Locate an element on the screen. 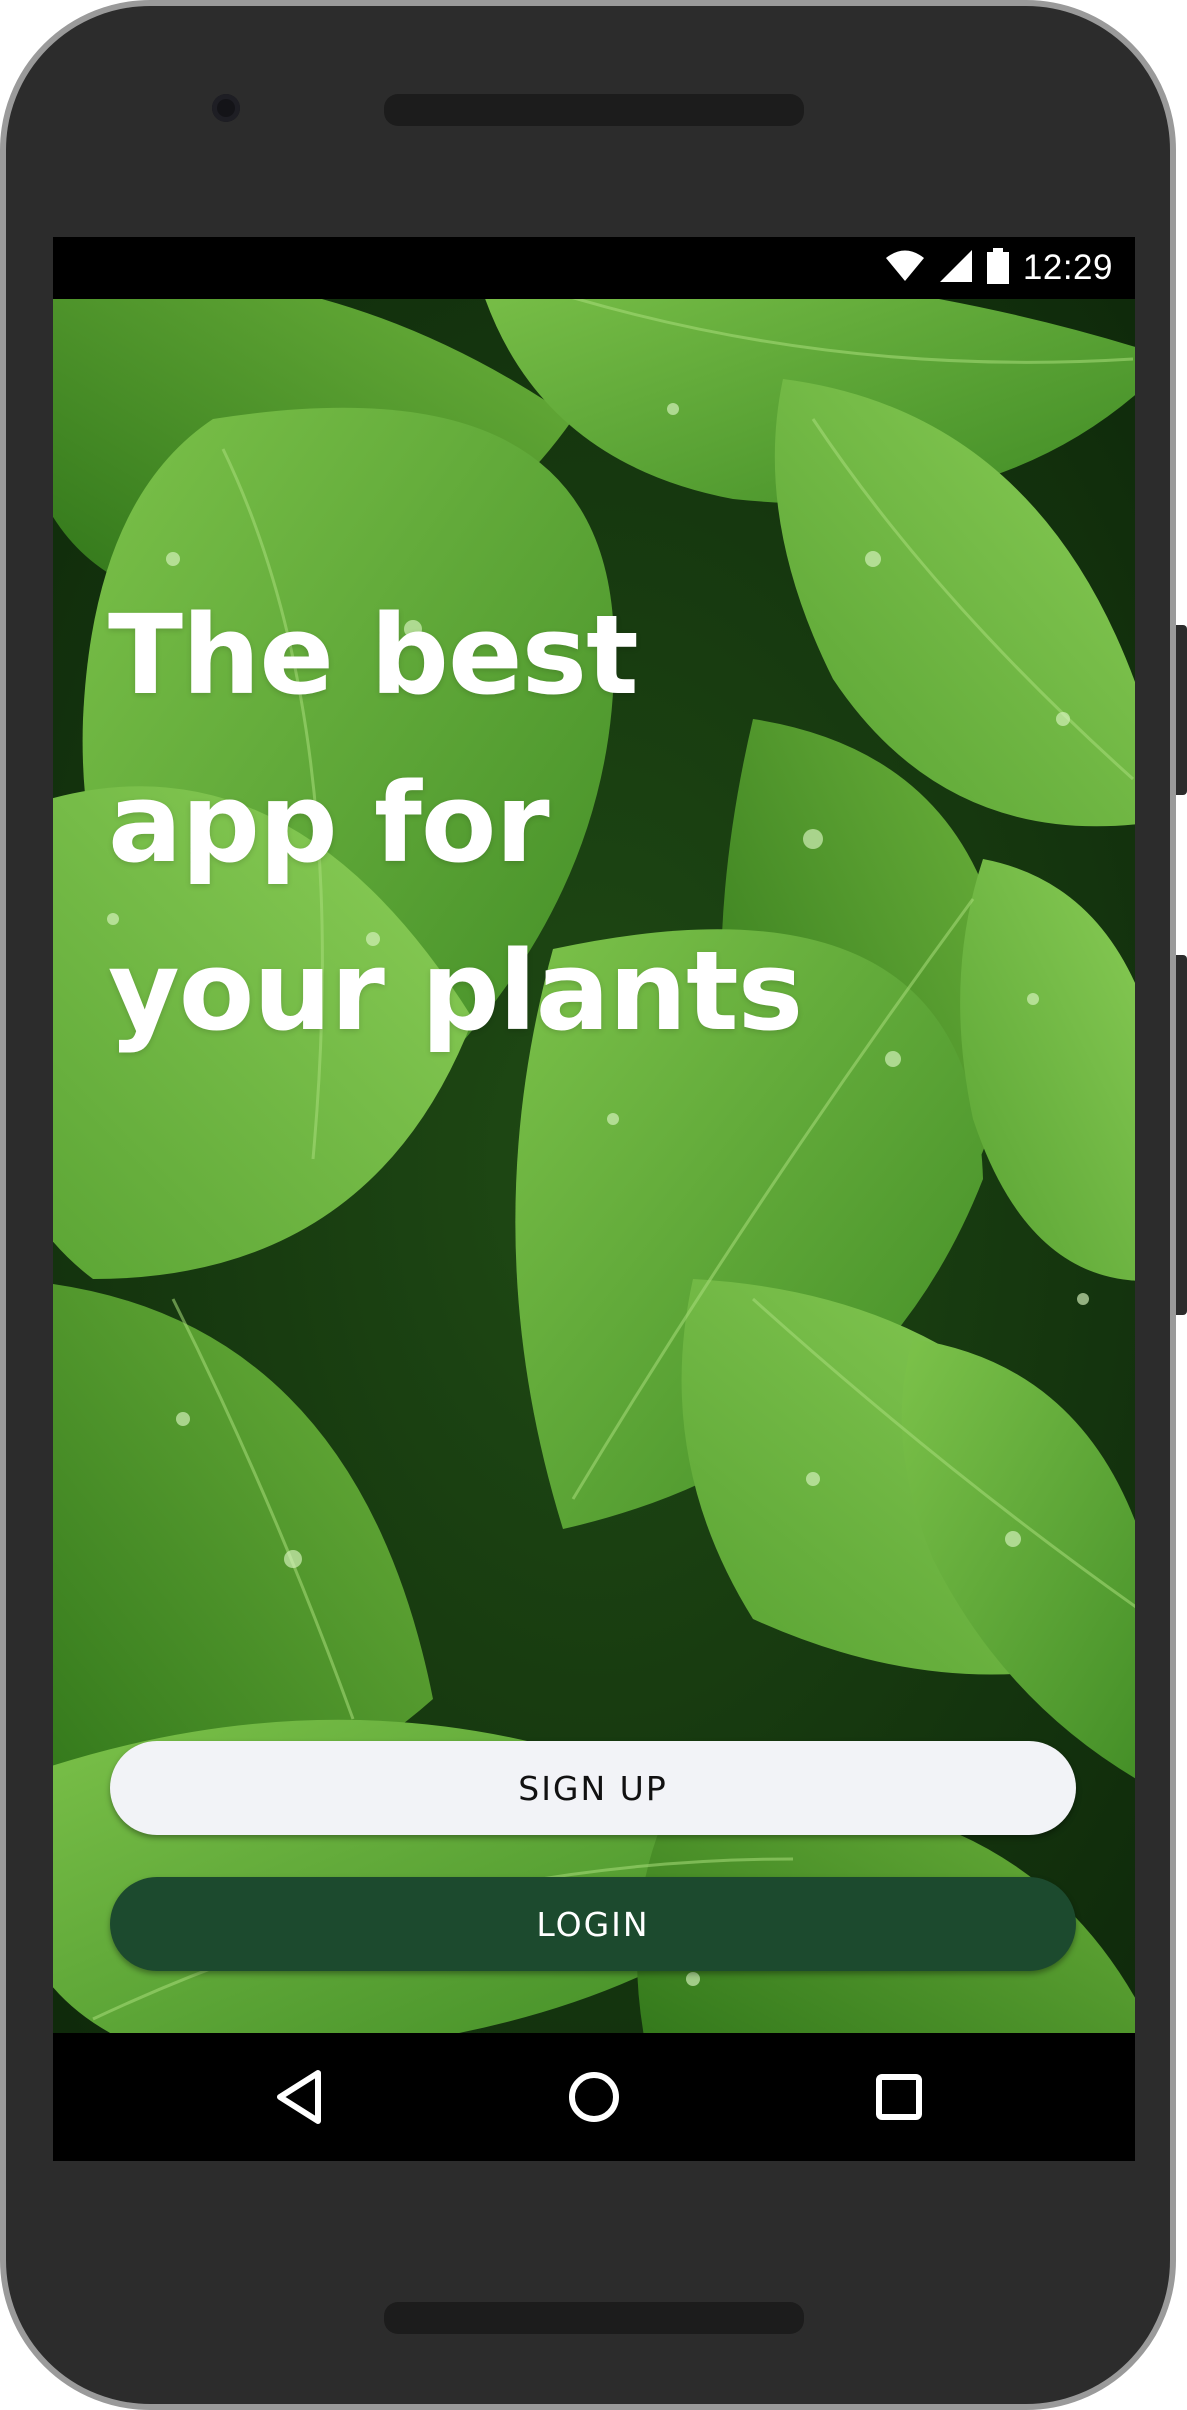  home-icon is located at coordinates (594, 2097).